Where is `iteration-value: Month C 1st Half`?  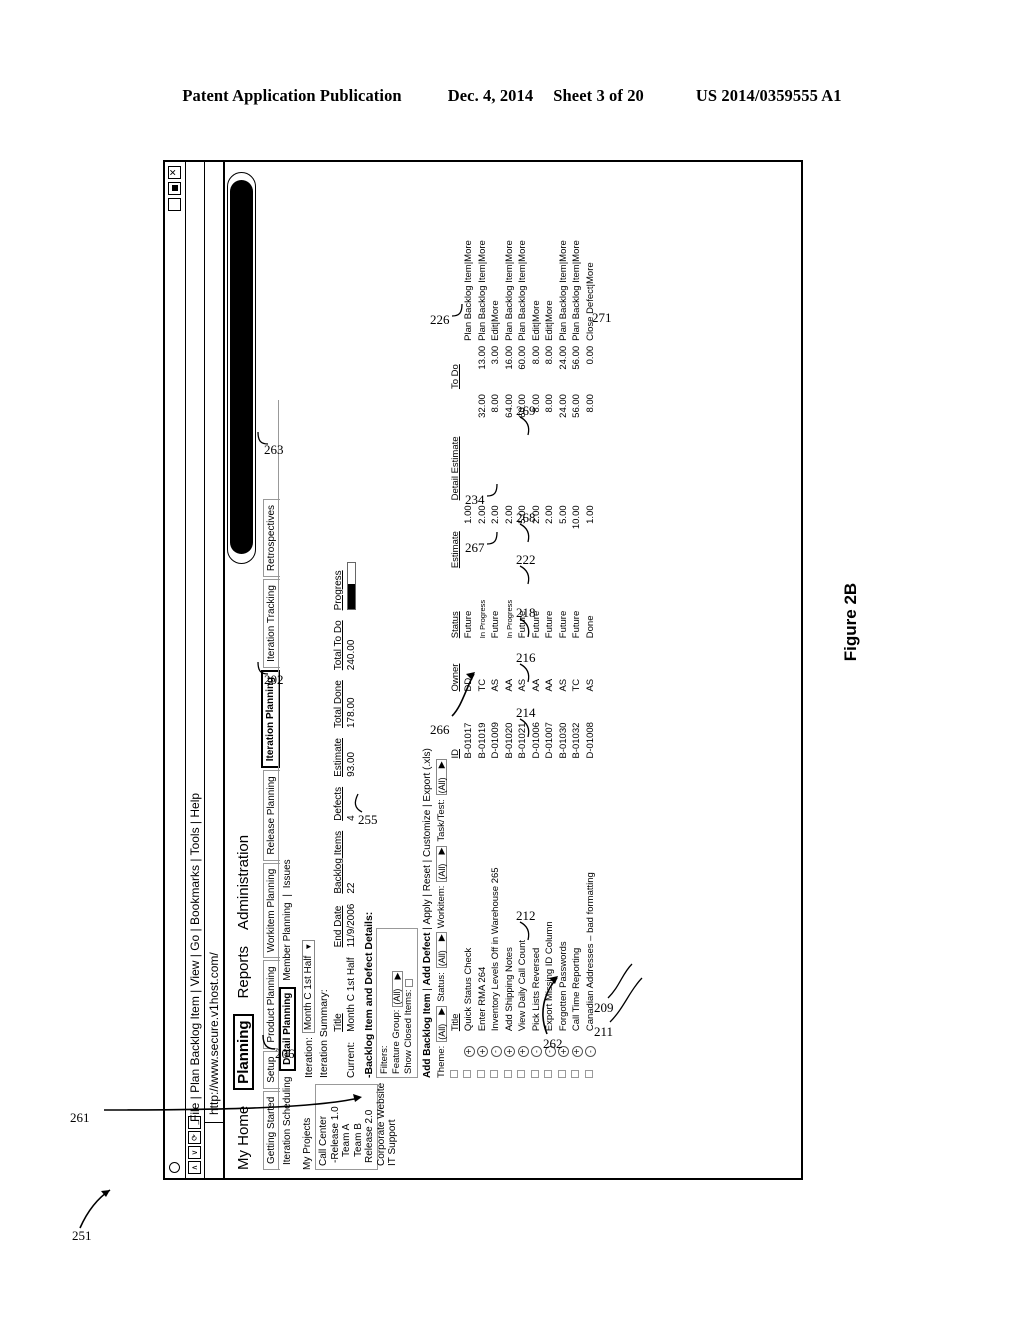 iteration-value: Month C 1st Half is located at coordinates (308, 993).